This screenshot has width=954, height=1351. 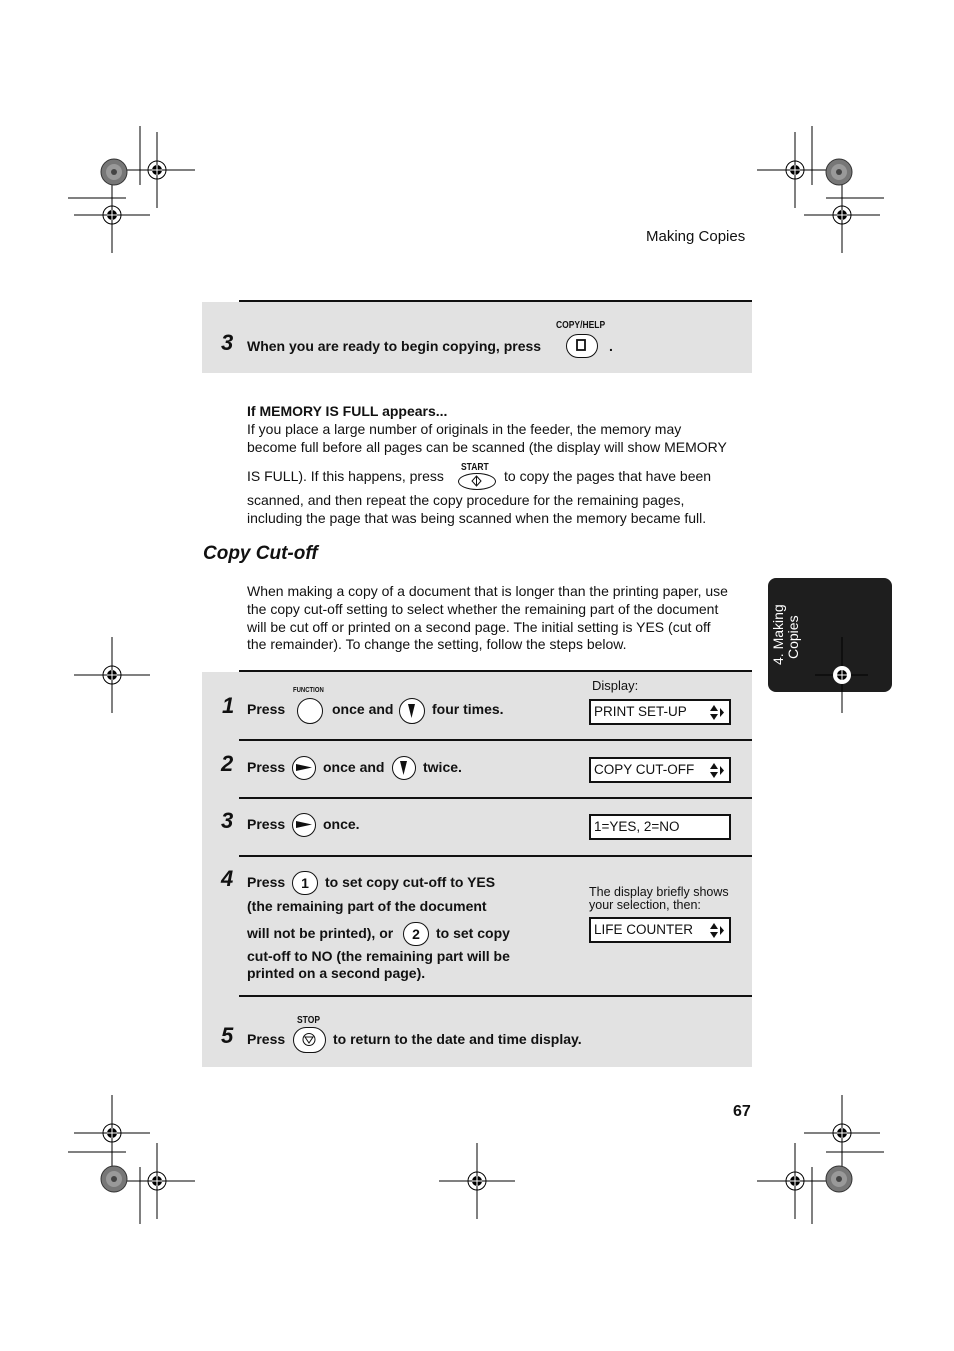 I want to click on number-key-2: 2, so click(x=416, y=934).